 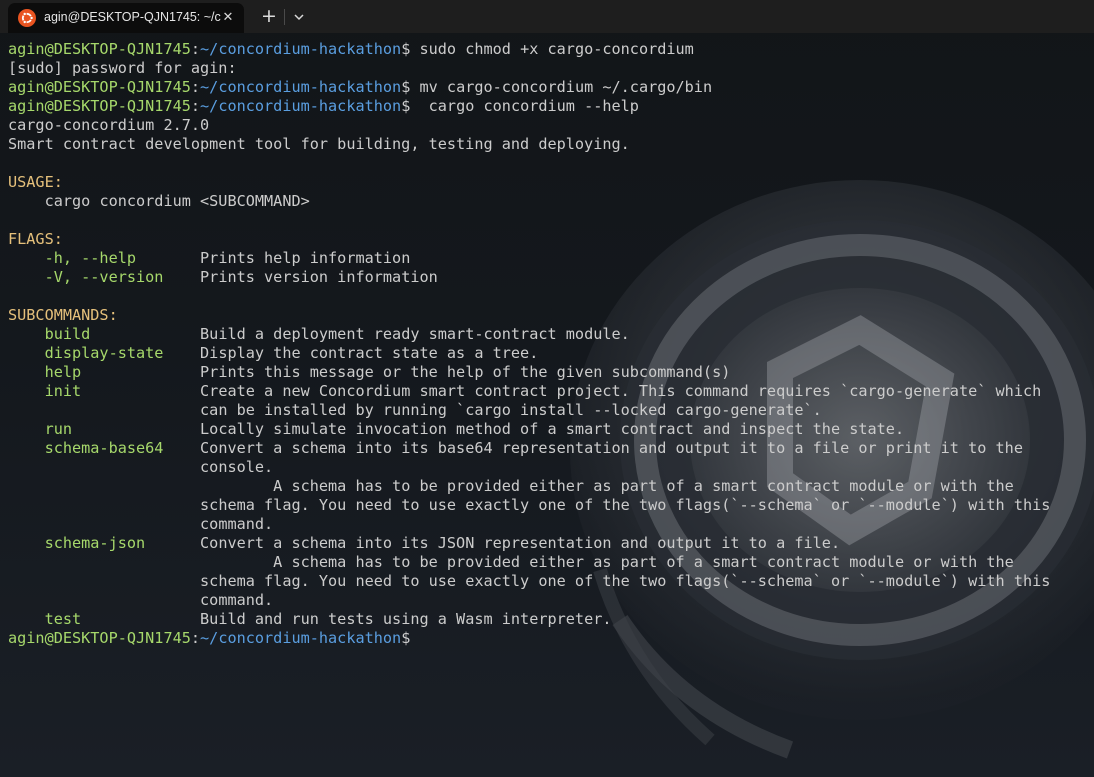 What do you see at coordinates (104, 619) in the screenshot?
I see `subcommand-name: test` at bounding box center [104, 619].